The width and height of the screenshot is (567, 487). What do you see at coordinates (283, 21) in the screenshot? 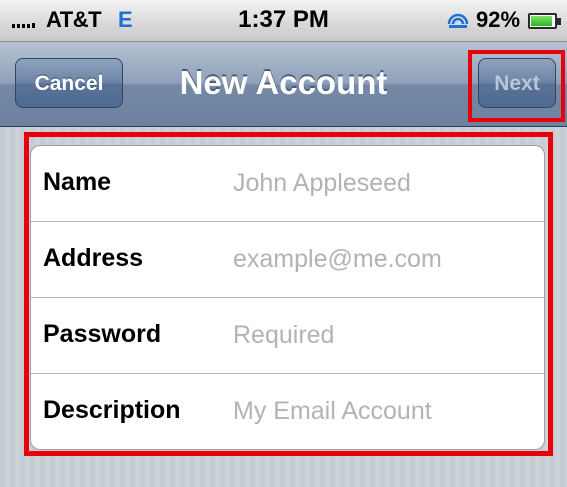
I see `status-bar: AT&T E 1:37 PM 92%` at bounding box center [283, 21].